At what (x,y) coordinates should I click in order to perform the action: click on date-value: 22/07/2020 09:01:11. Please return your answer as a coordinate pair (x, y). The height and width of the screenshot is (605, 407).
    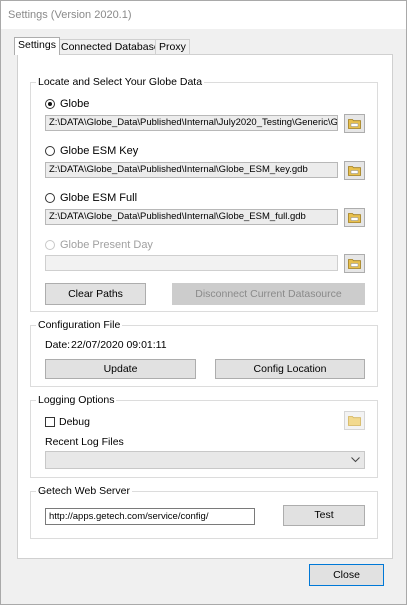
    Looking at the image, I should click on (119, 345).